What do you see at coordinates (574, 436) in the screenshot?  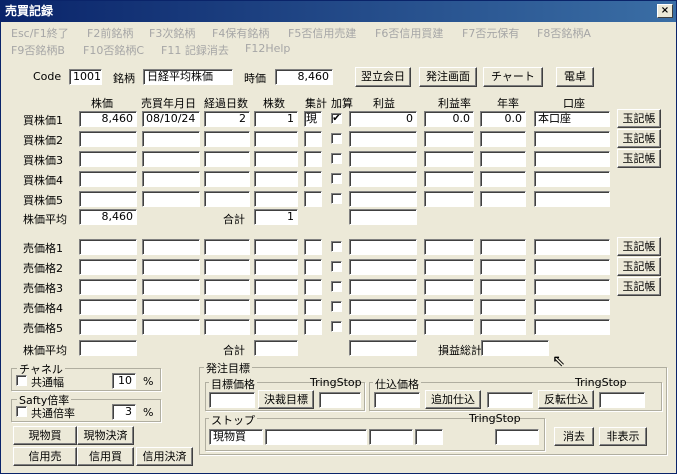 I see `clear-button: 消去` at bounding box center [574, 436].